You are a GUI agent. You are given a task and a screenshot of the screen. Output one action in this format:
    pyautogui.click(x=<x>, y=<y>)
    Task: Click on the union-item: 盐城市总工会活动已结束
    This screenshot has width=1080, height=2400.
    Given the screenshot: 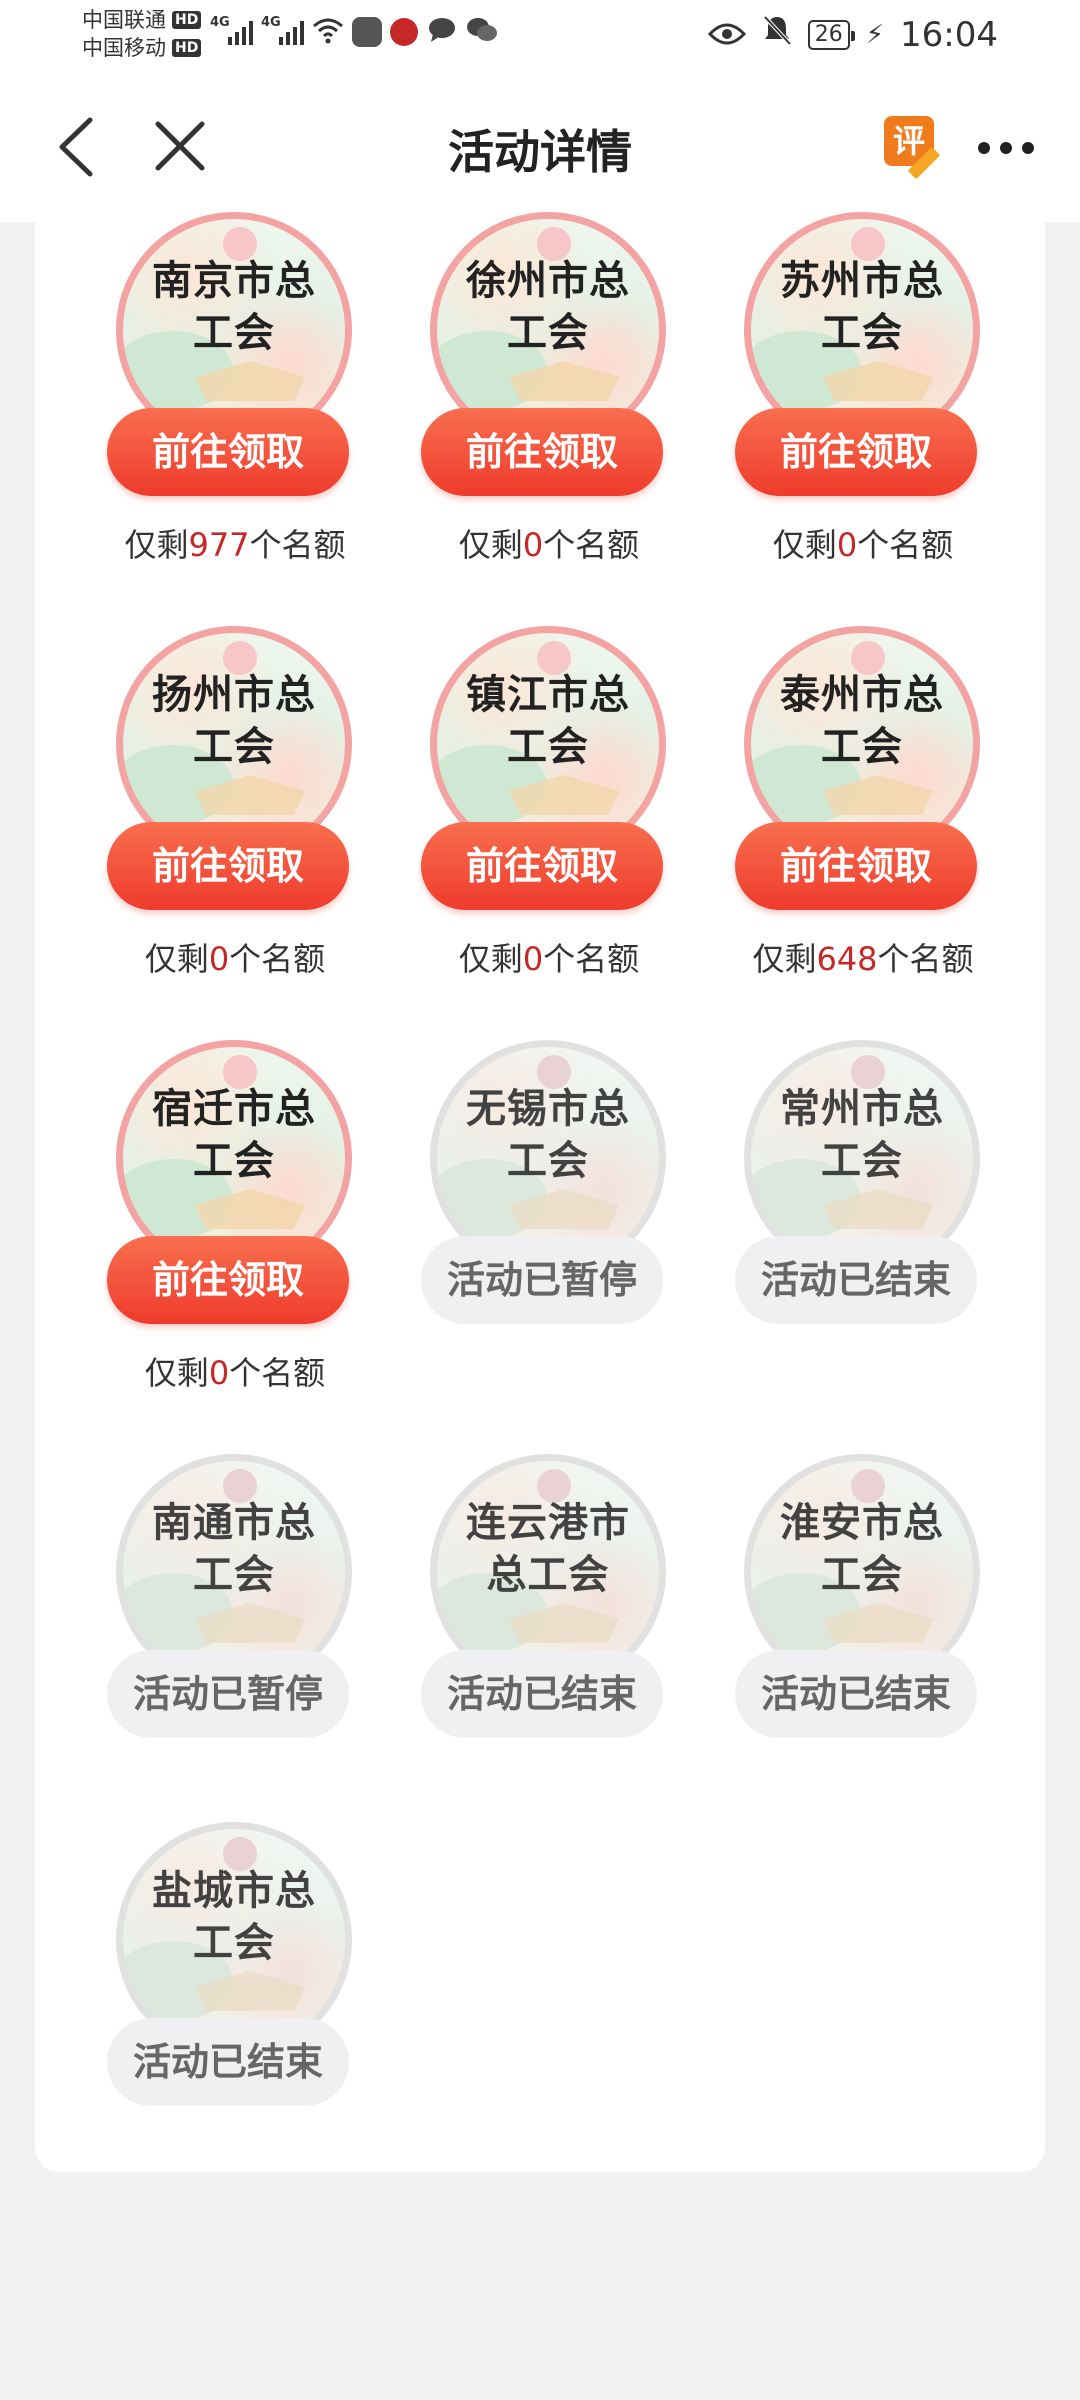 What is the action you would take?
    pyautogui.click(x=235, y=2007)
    